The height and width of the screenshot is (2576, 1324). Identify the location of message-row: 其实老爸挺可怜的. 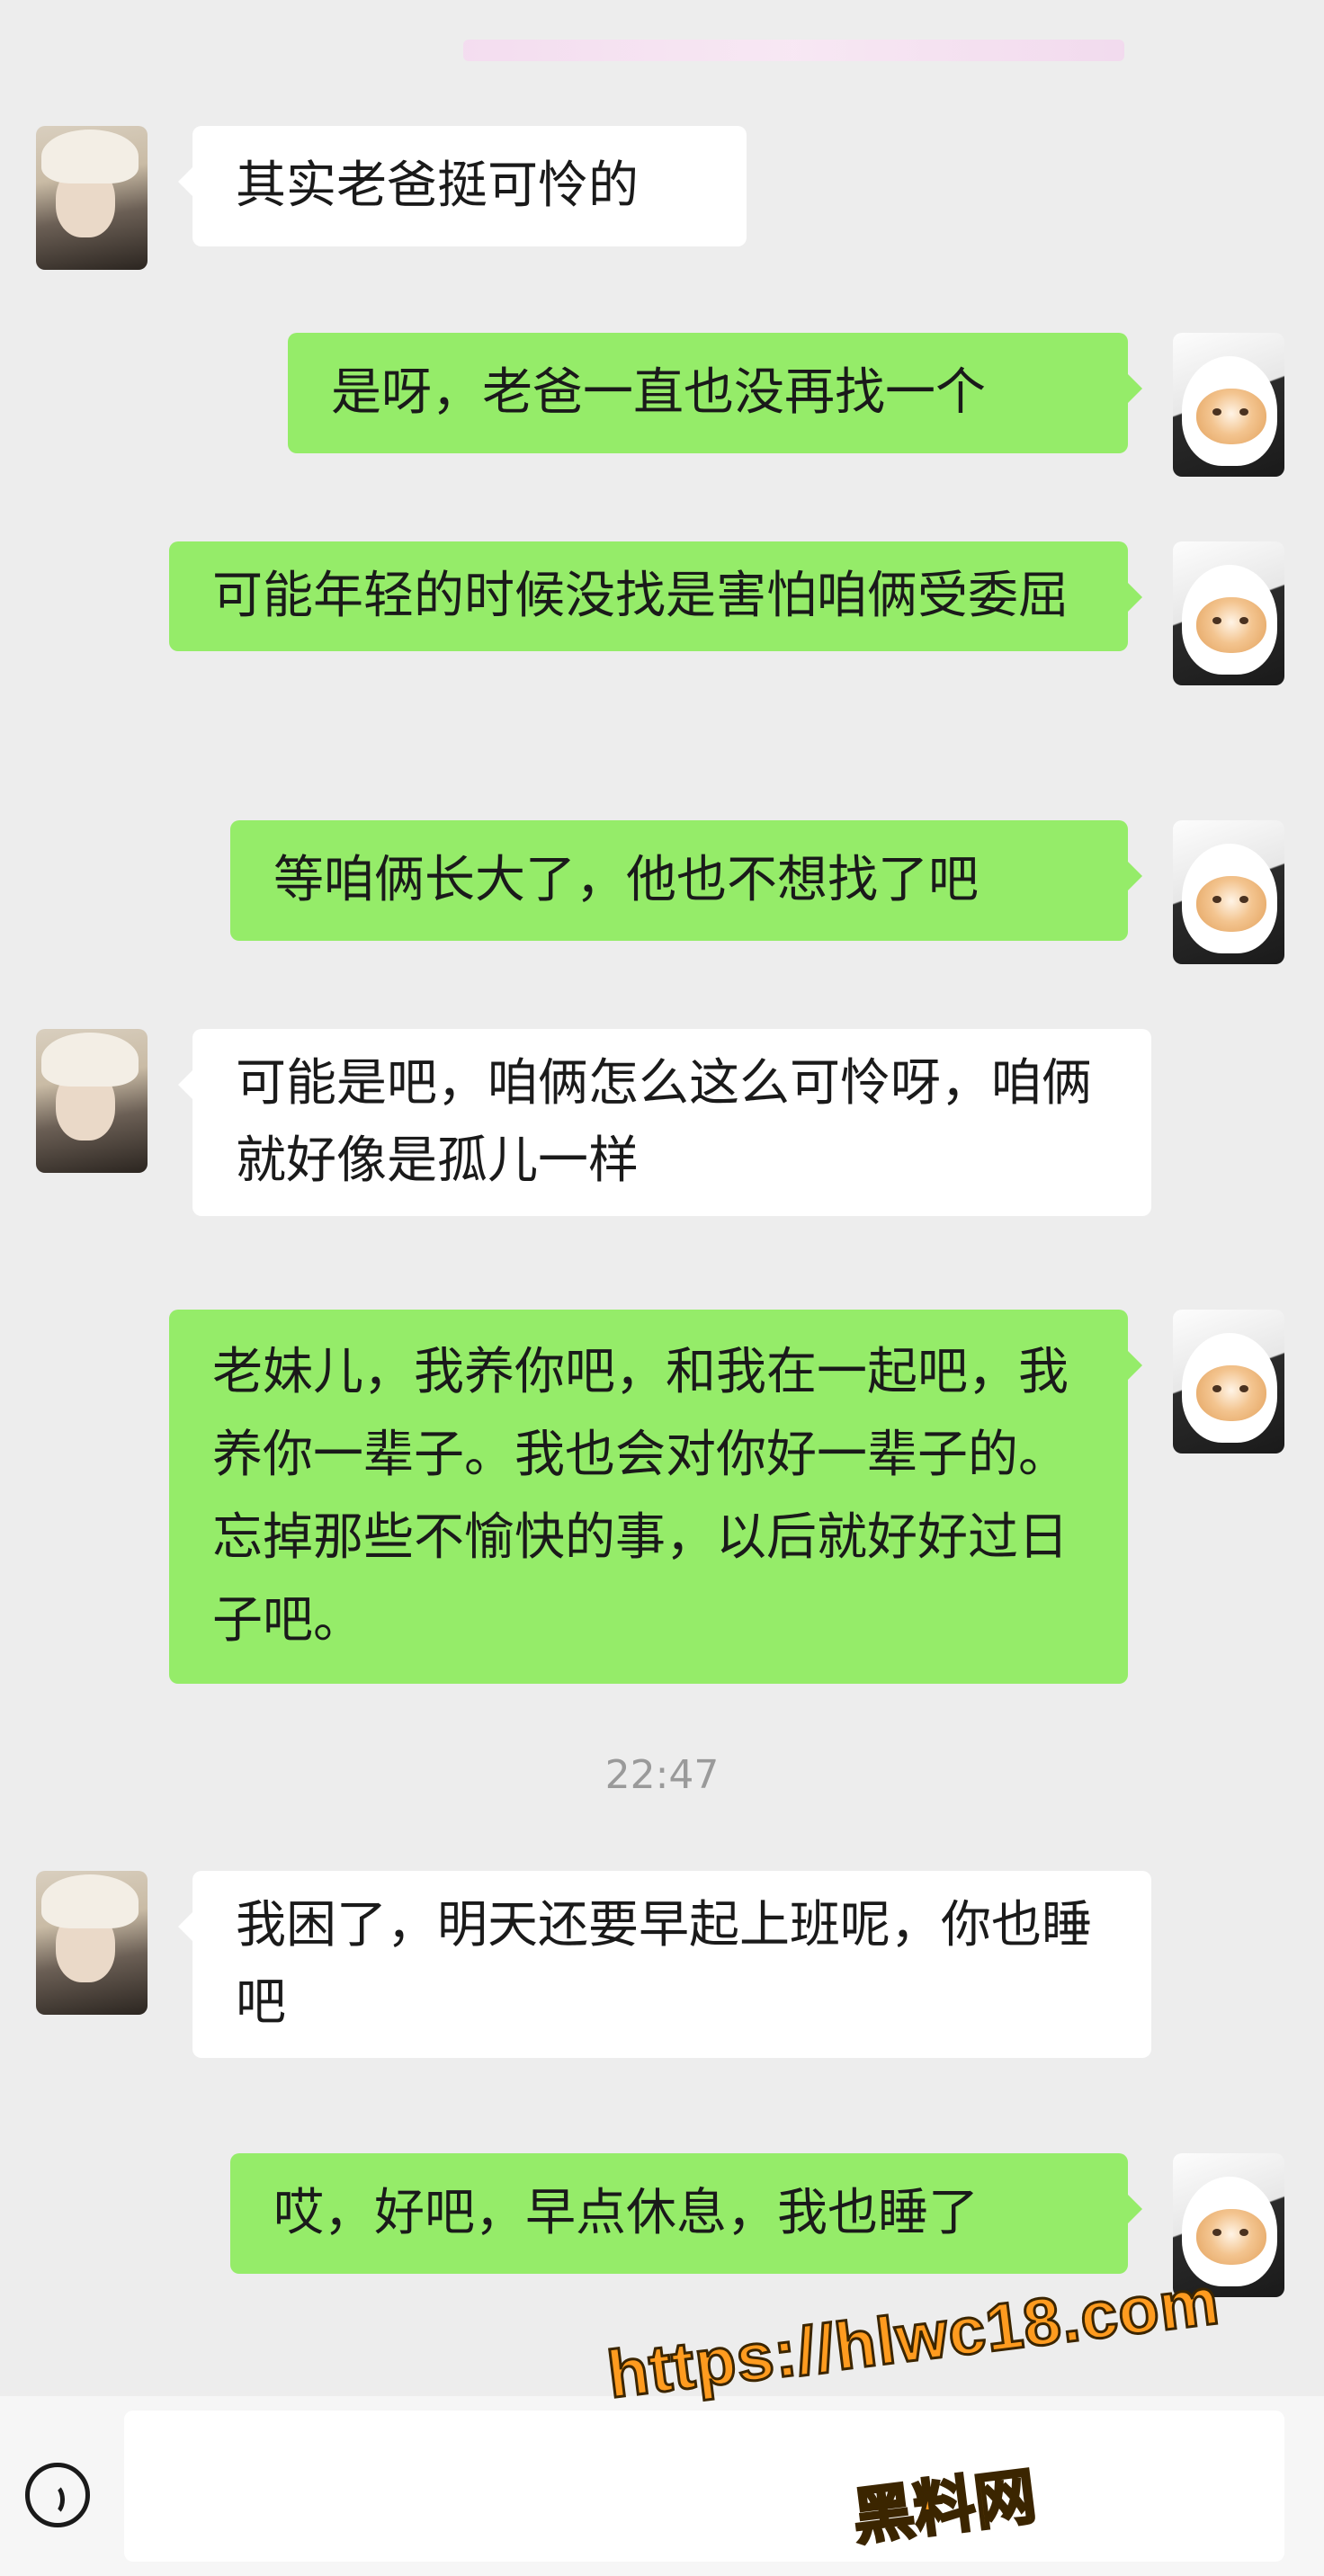
(662, 202).